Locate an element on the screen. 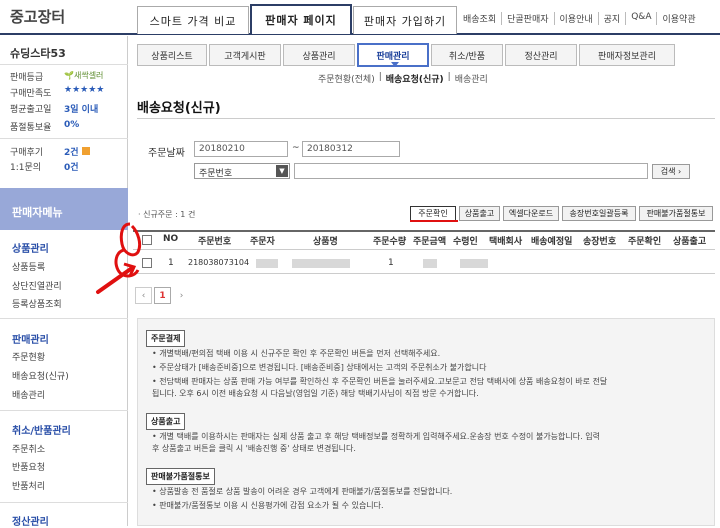 The image size is (720, 528). date-to-input is located at coordinates (351, 149).